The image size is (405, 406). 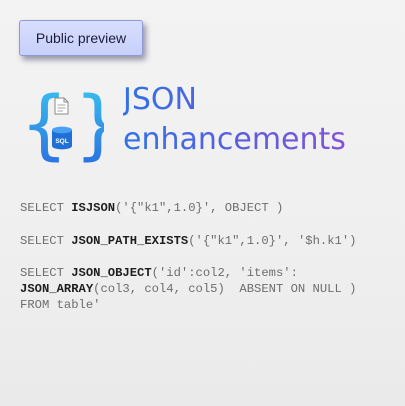 What do you see at coordinates (61, 141) in the screenshot?
I see `sql-label: SQL` at bounding box center [61, 141].